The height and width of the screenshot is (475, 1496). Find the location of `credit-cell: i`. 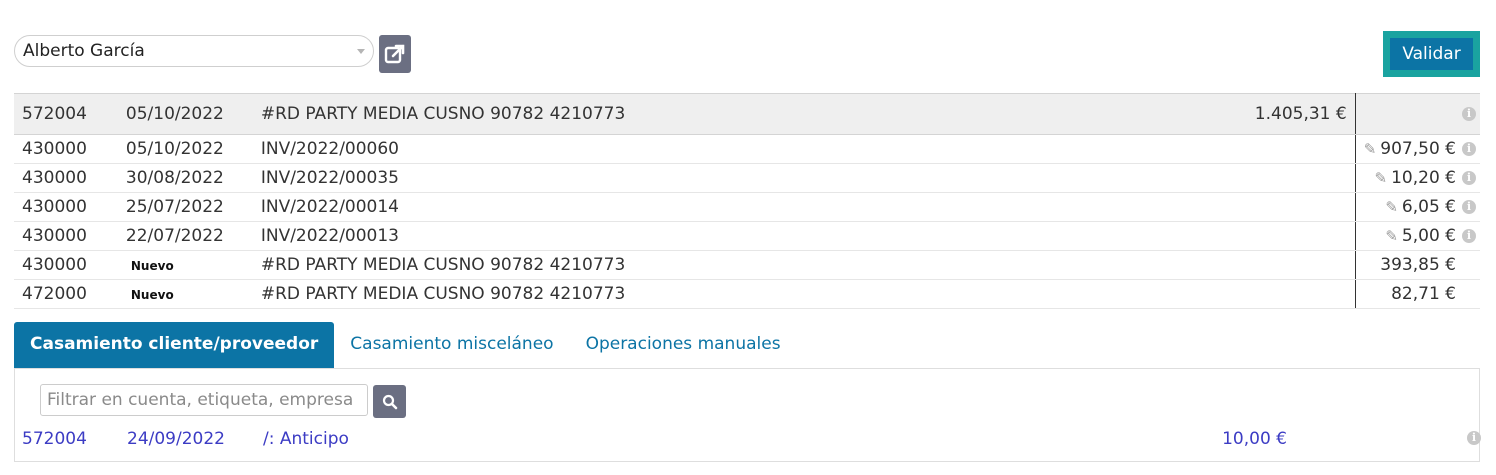

credit-cell: i is located at coordinates (1417, 114).